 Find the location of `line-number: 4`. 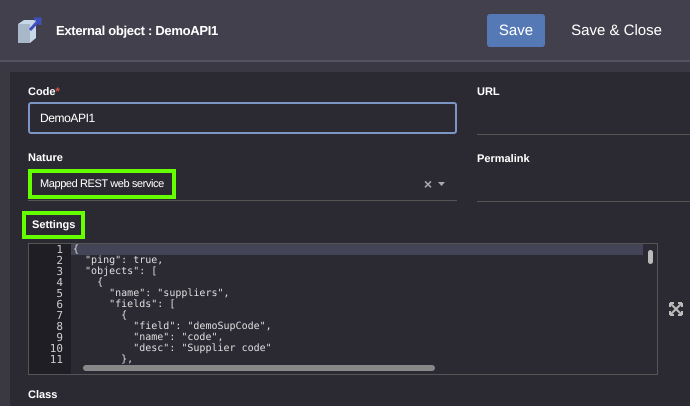

line-number: 4 is located at coordinates (59, 282).